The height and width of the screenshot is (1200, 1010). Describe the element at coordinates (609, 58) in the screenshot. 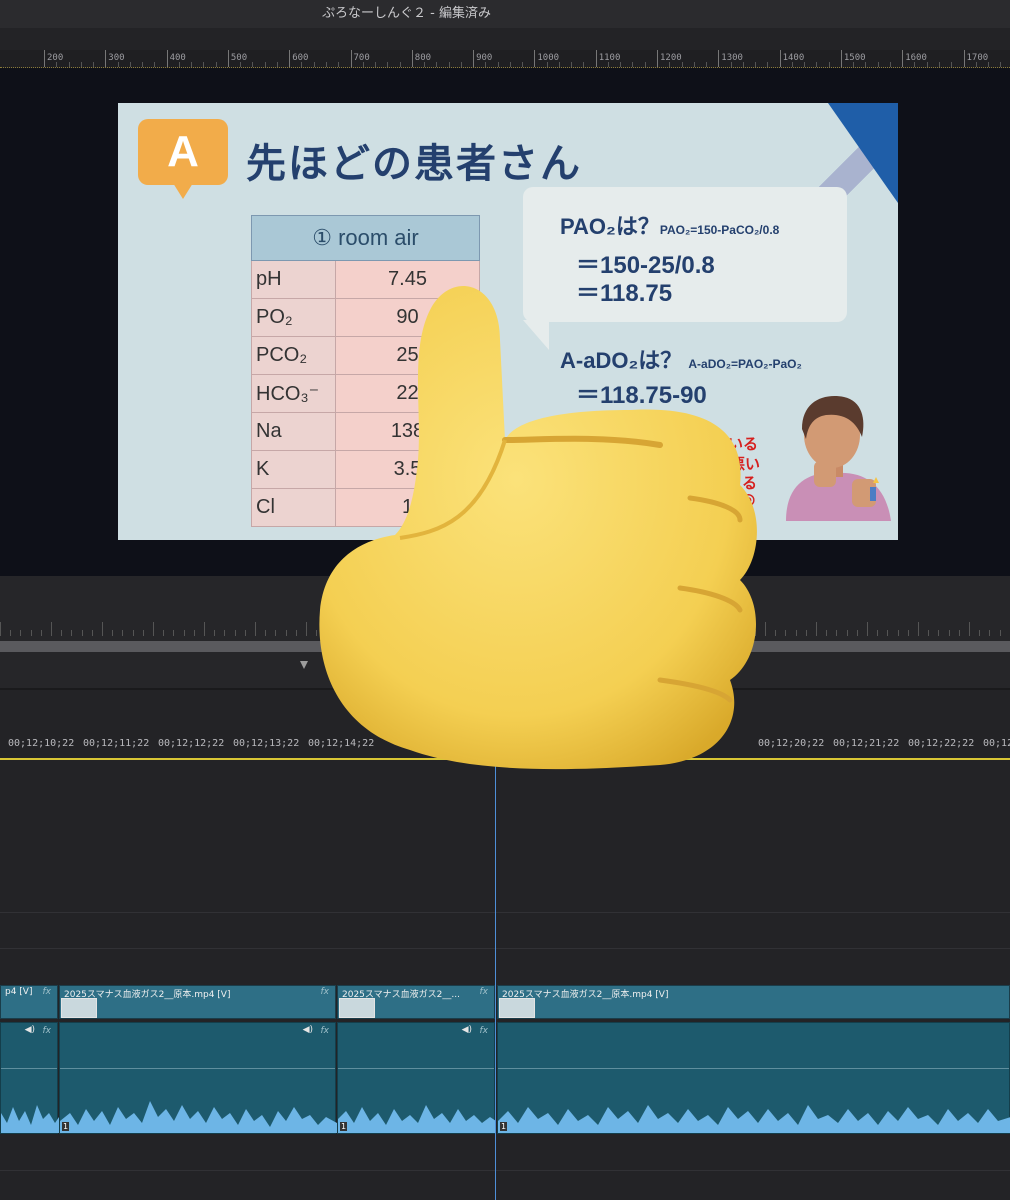

I see `ruler-label: 1100` at that location.